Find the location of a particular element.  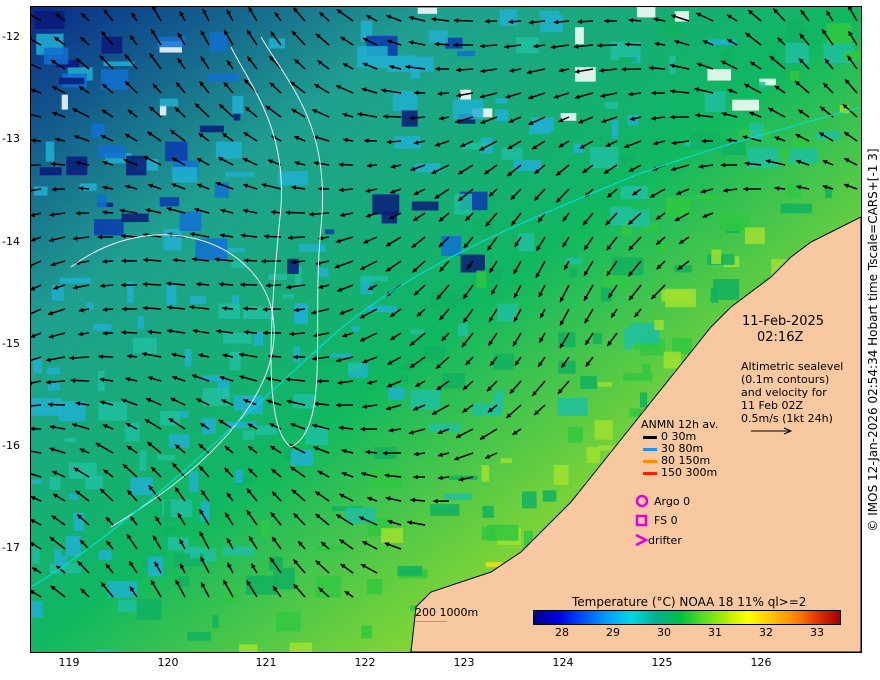

time-label: 02:16Z is located at coordinates (780, 337).